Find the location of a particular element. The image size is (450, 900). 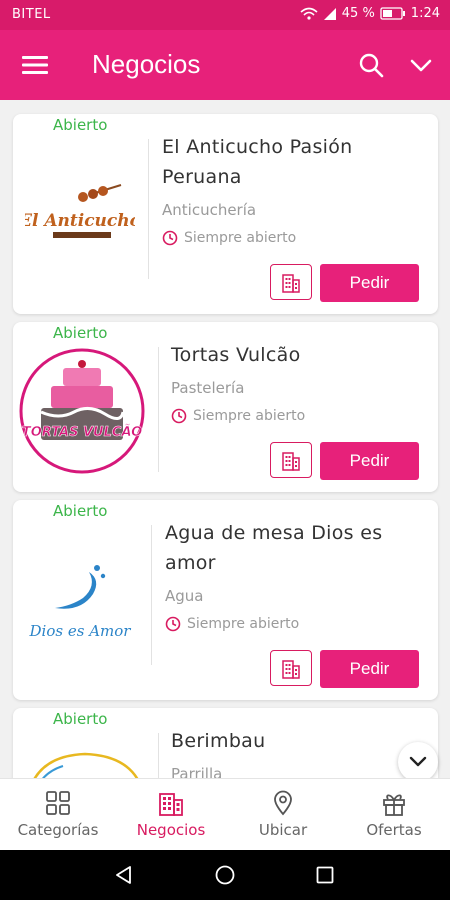

status-bar: BITEL 45 % 1:24 is located at coordinates (225, 15).